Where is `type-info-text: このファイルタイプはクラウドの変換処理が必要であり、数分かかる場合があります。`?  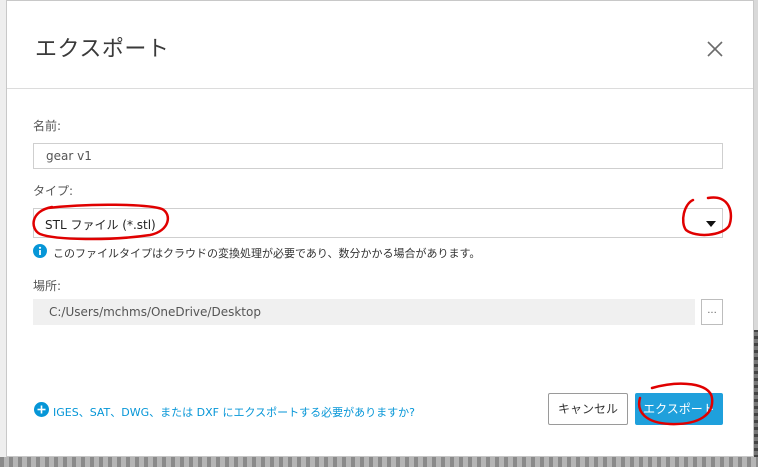 type-info-text: このファイルタイプはクラウドの変換処理が必要であり、数分かかる場合があります。 is located at coordinates (267, 253).